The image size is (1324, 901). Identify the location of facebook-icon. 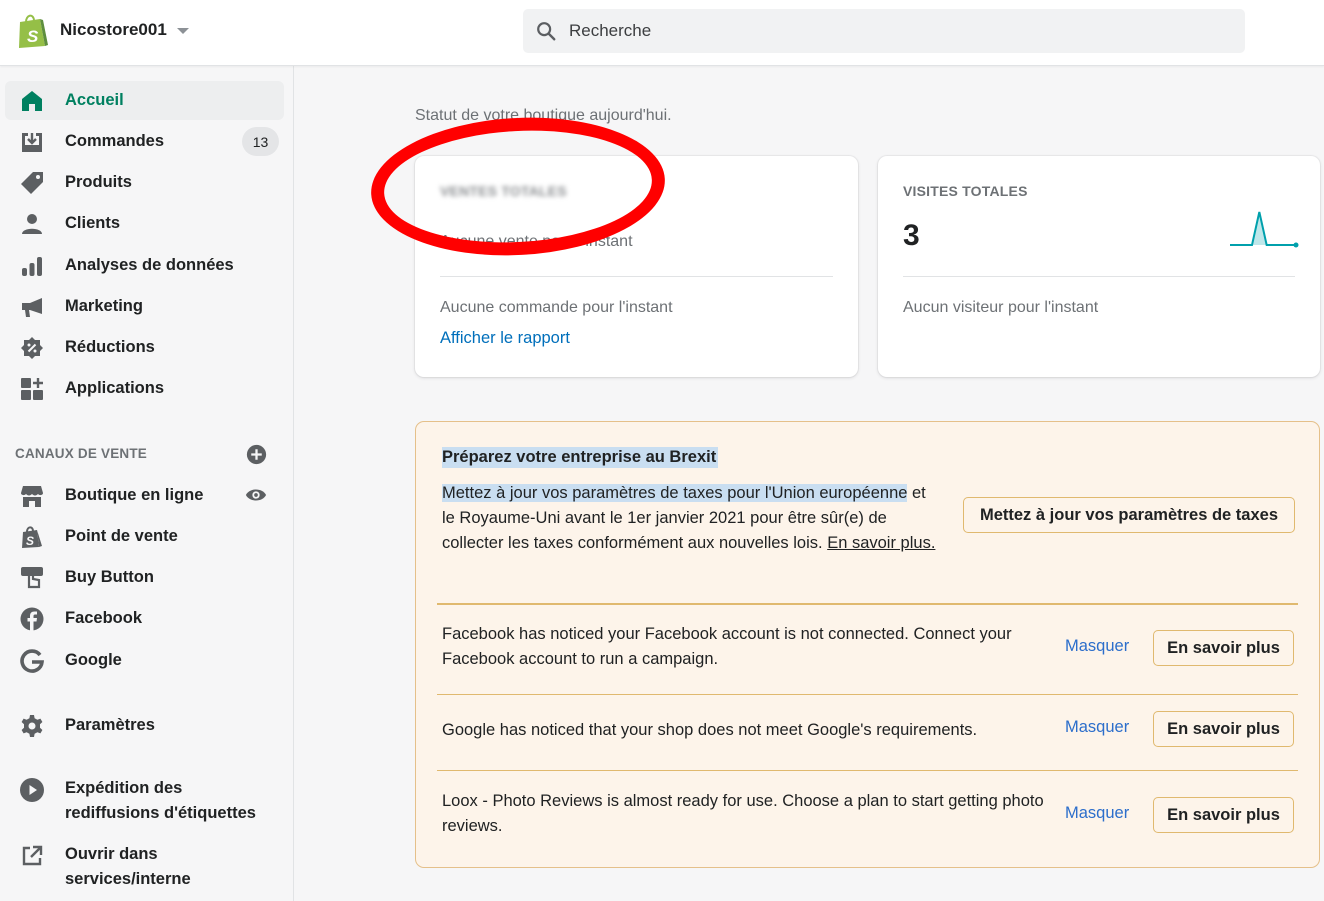
(32, 619).